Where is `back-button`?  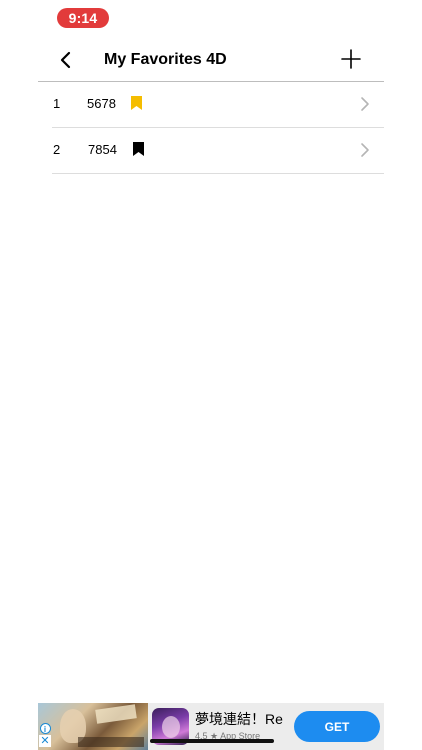 back-button is located at coordinates (66, 60).